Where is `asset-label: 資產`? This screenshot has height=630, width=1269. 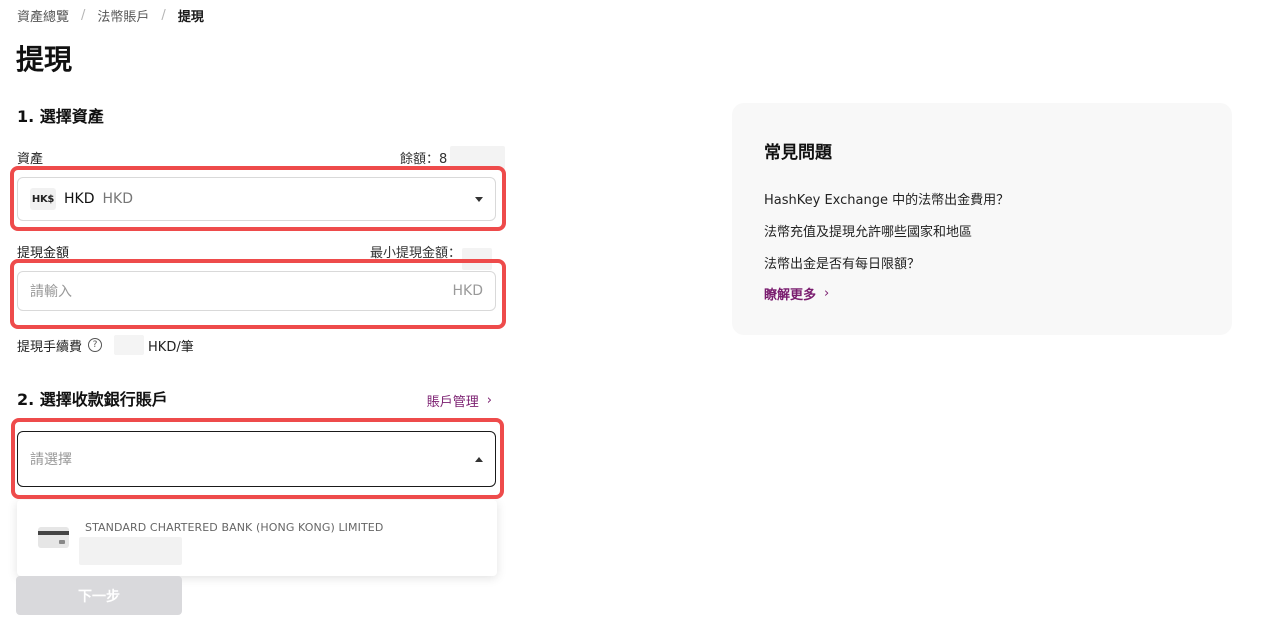 asset-label: 資產 is located at coordinates (30, 159).